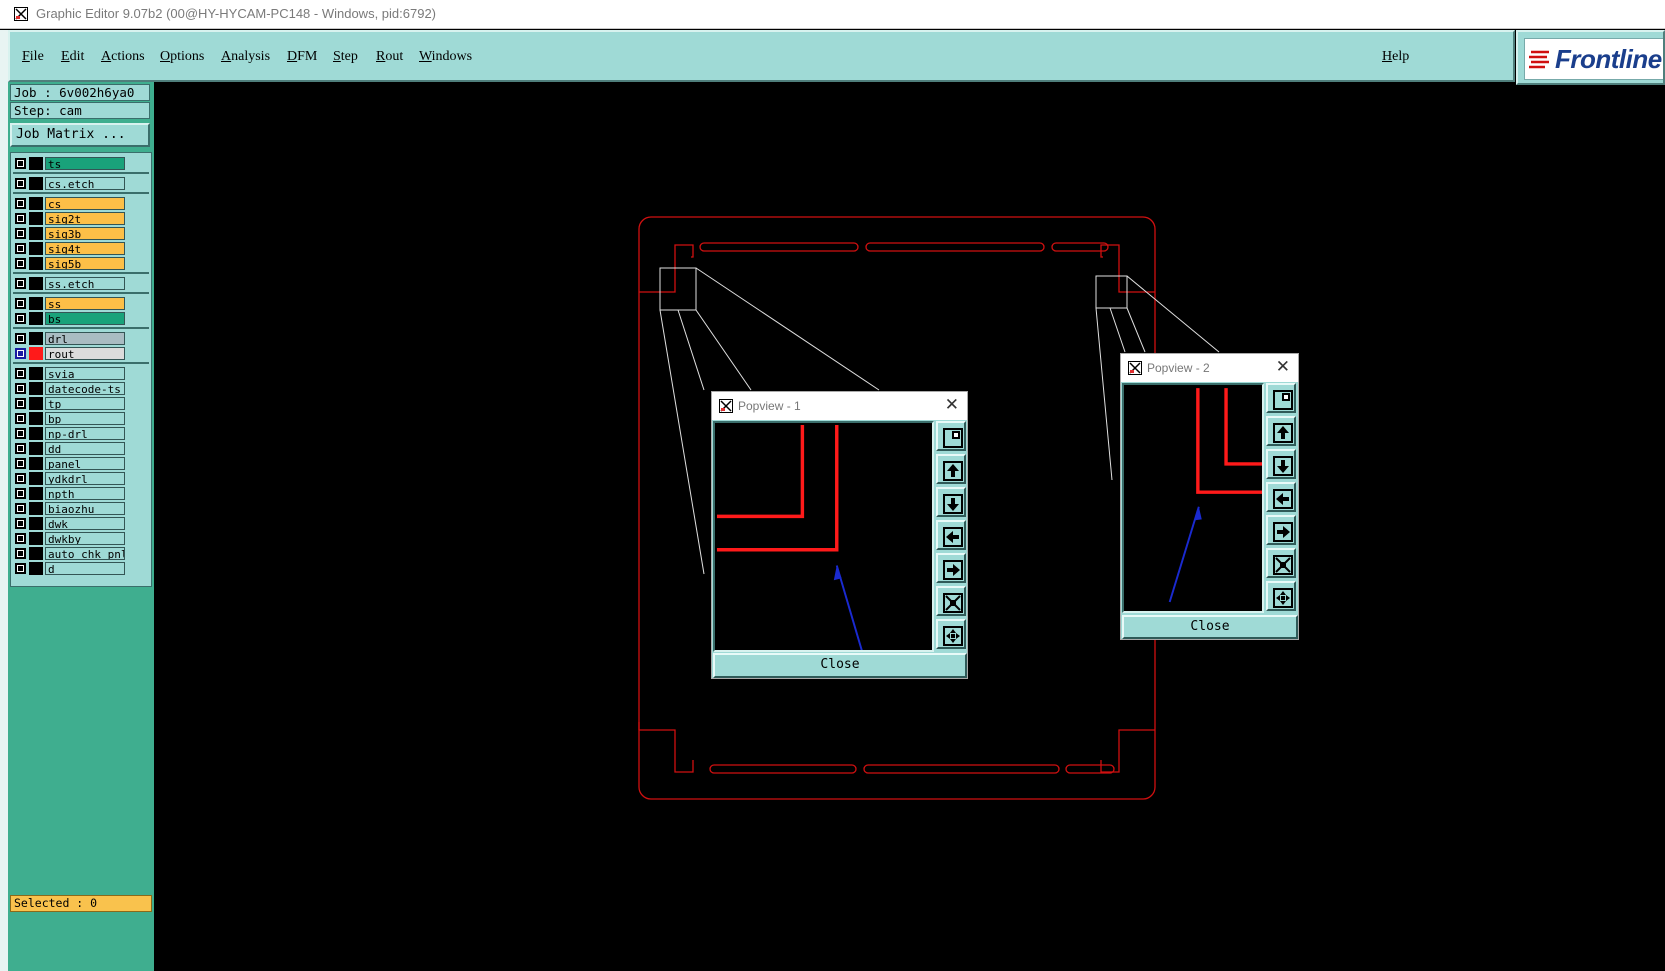 This screenshot has height=971, width=1665. I want to click on menu-help: Help, so click(1395, 57).